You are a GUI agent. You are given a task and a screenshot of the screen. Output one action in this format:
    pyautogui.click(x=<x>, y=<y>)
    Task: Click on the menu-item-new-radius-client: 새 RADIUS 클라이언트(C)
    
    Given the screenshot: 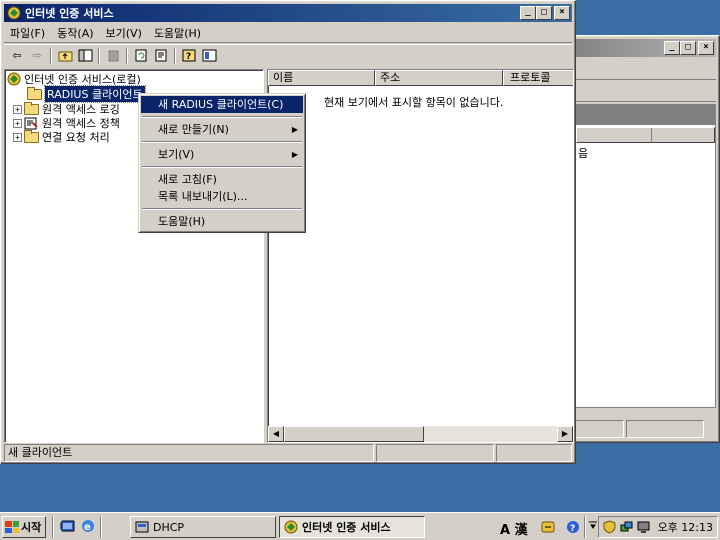 What is the action you would take?
    pyautogui.click(x=222, y=104)
    